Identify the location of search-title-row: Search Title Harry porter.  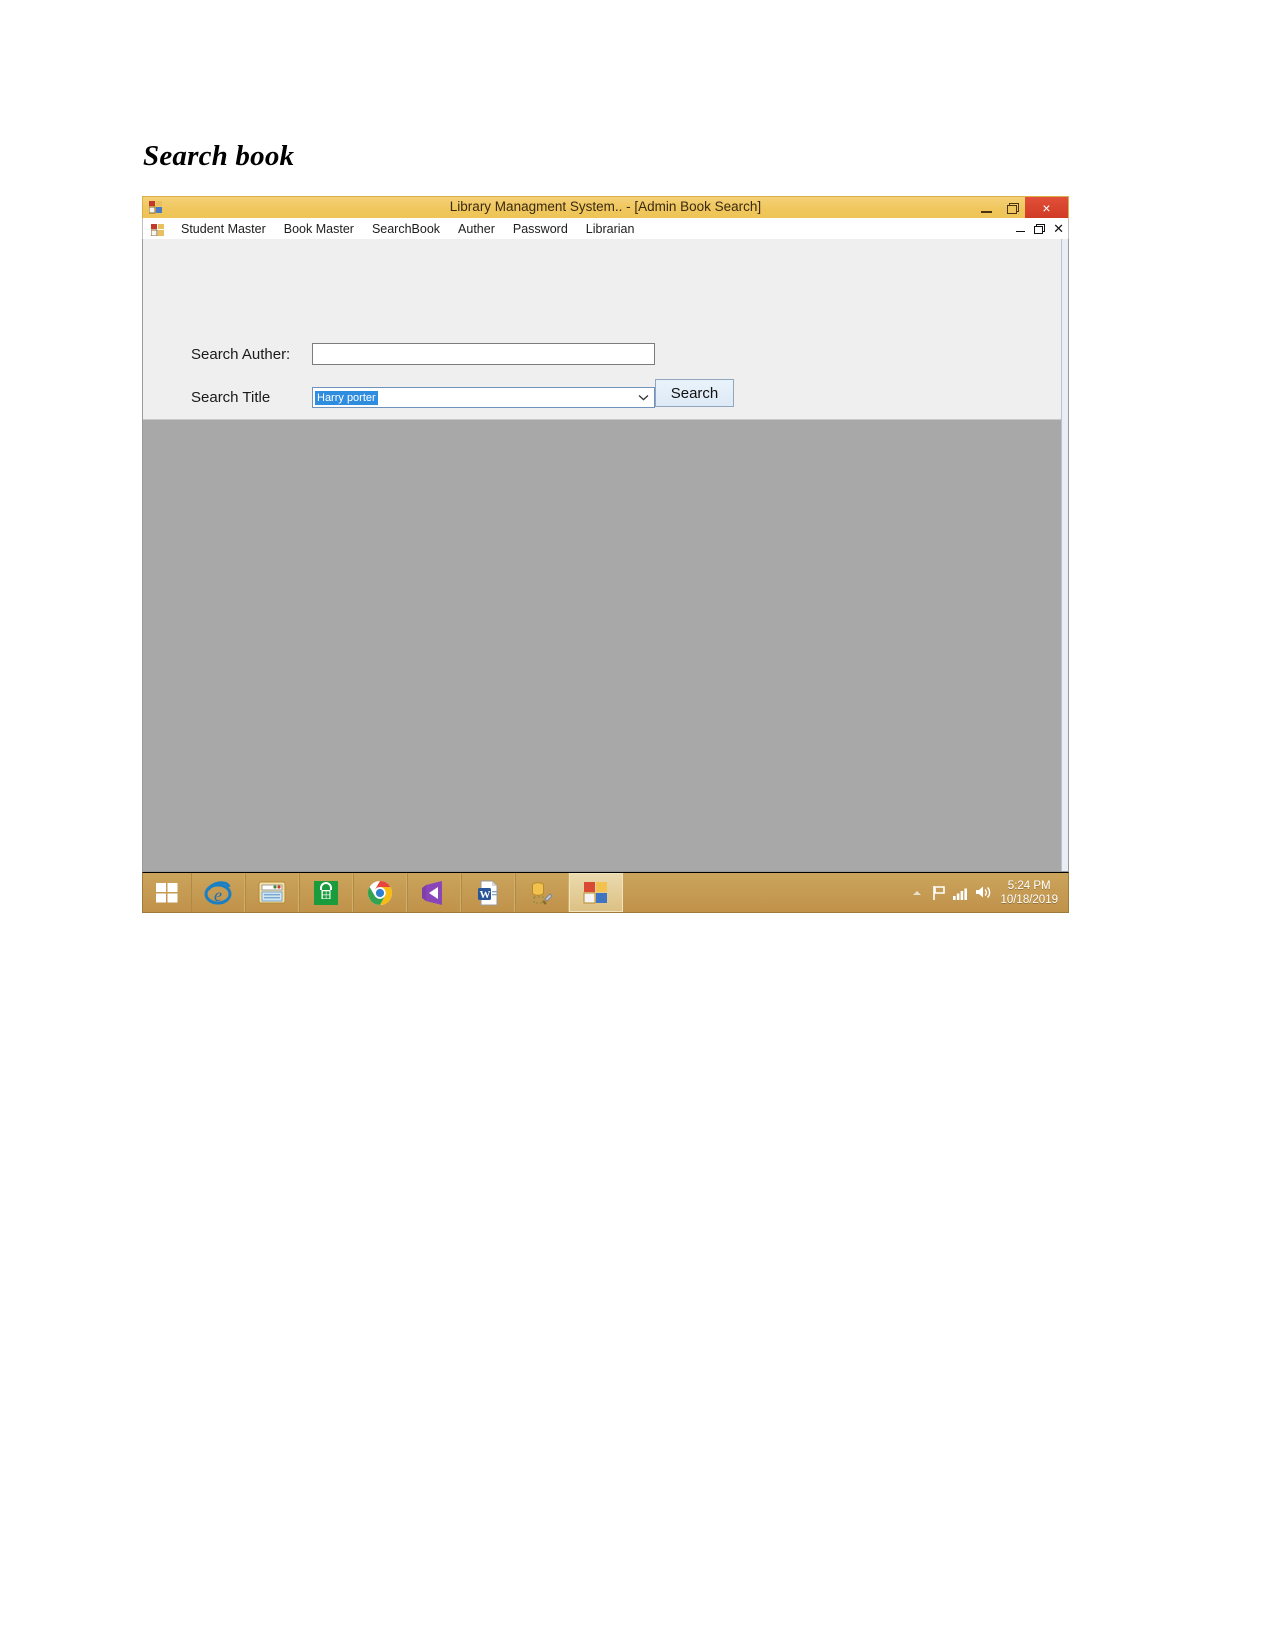
(423, 397).